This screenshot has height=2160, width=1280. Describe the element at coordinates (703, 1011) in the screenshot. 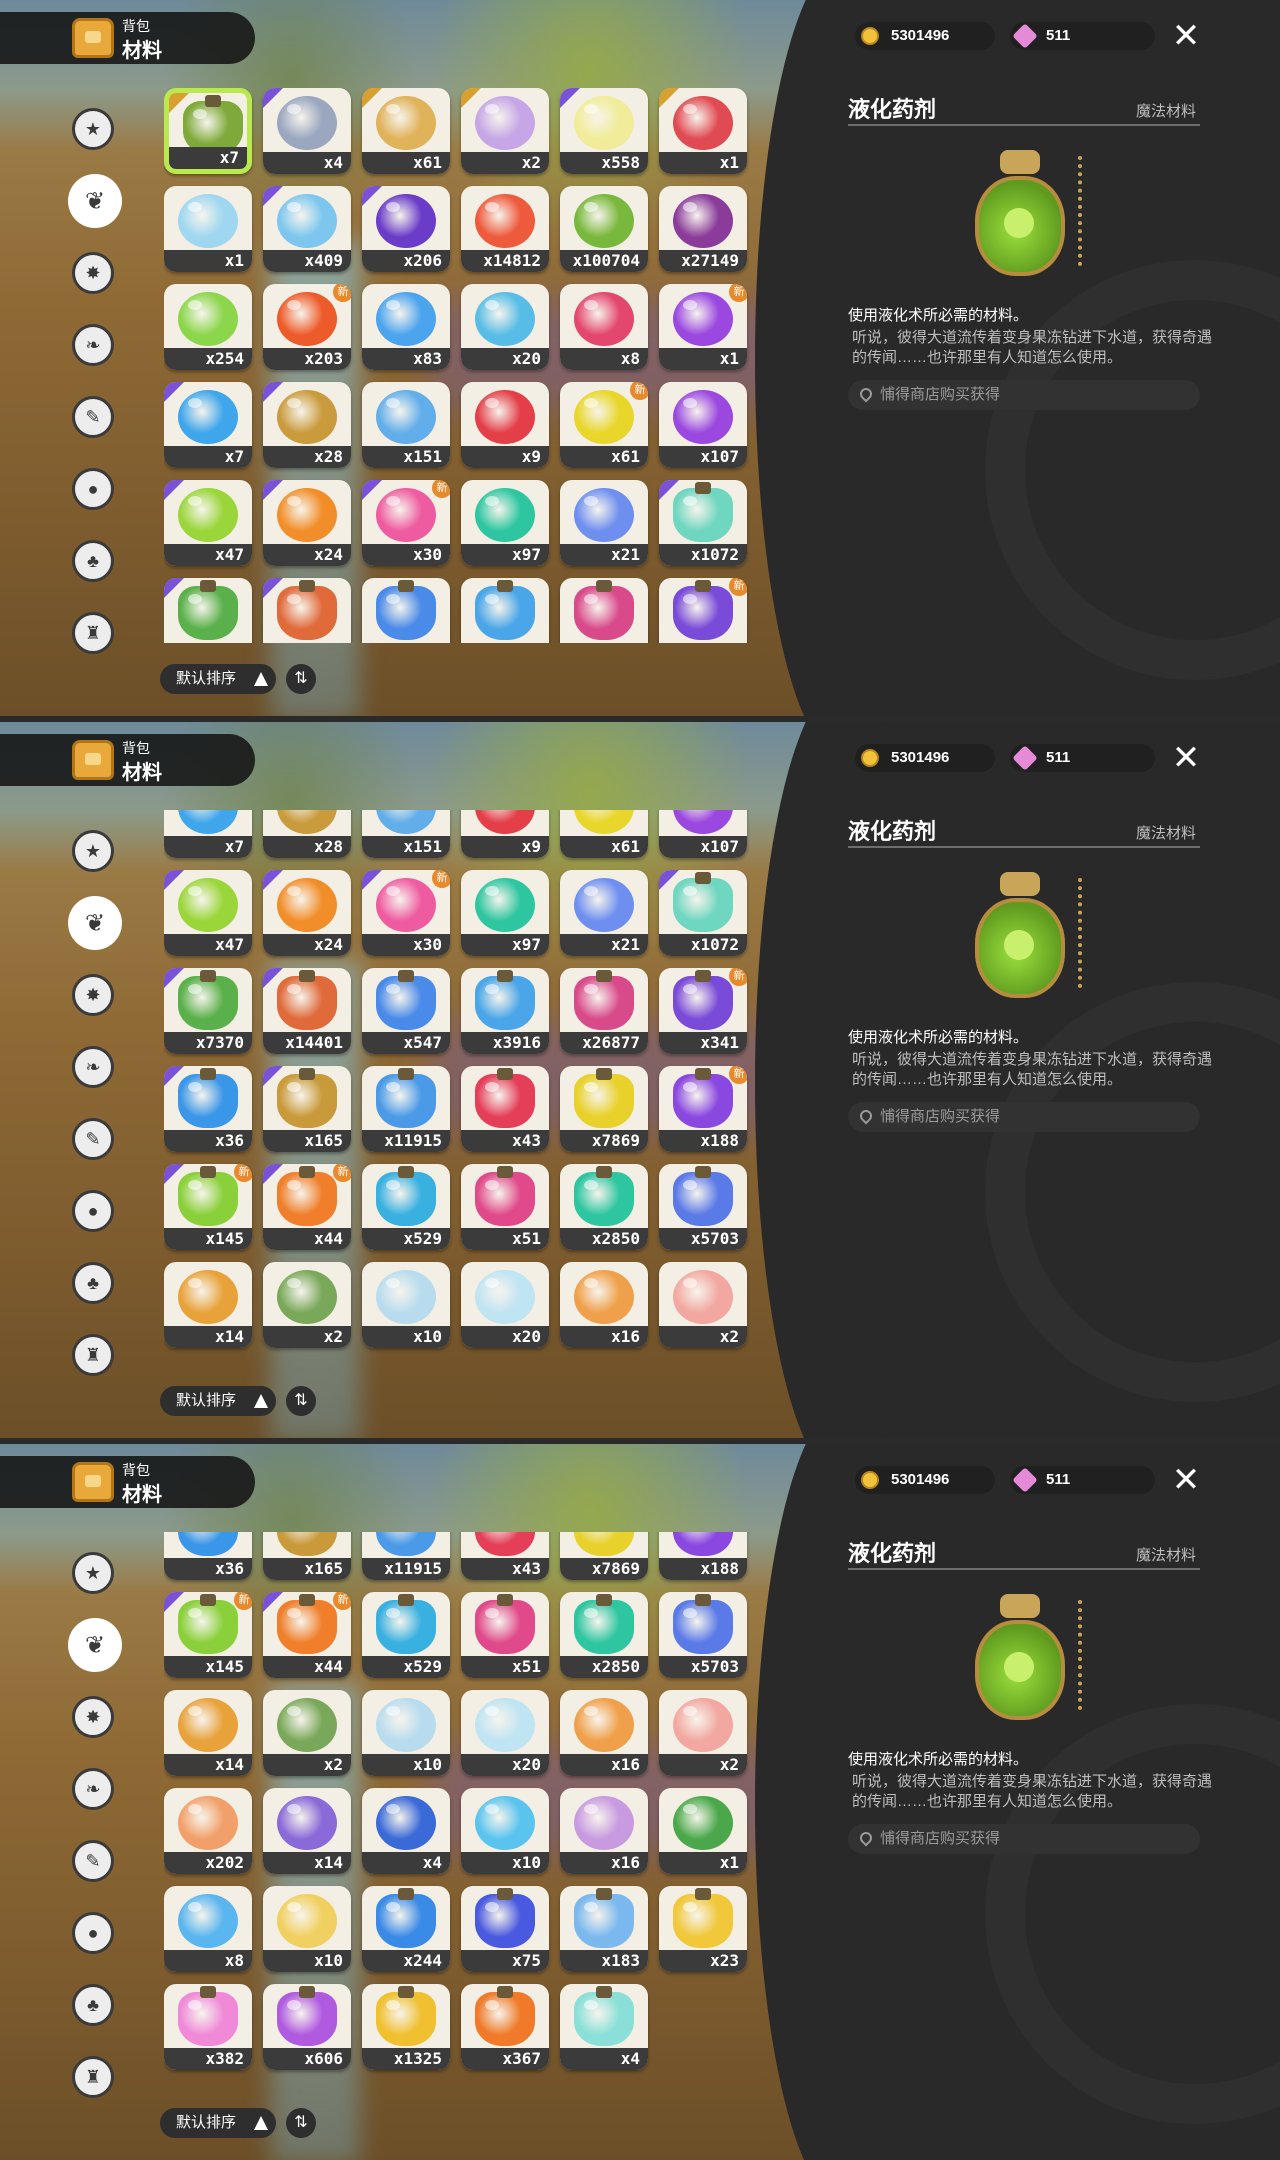

I see `inventory-slot: x341 新` at that location.